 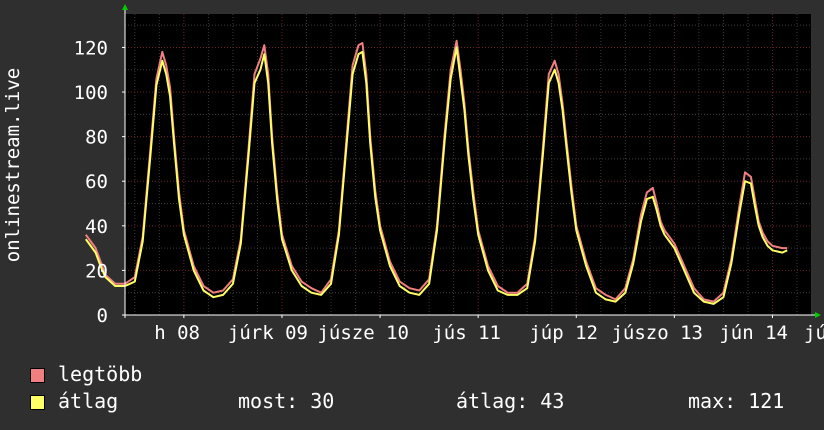 I want to click on y-axis-label: onlinestream.live, so click(x=13, y=165).